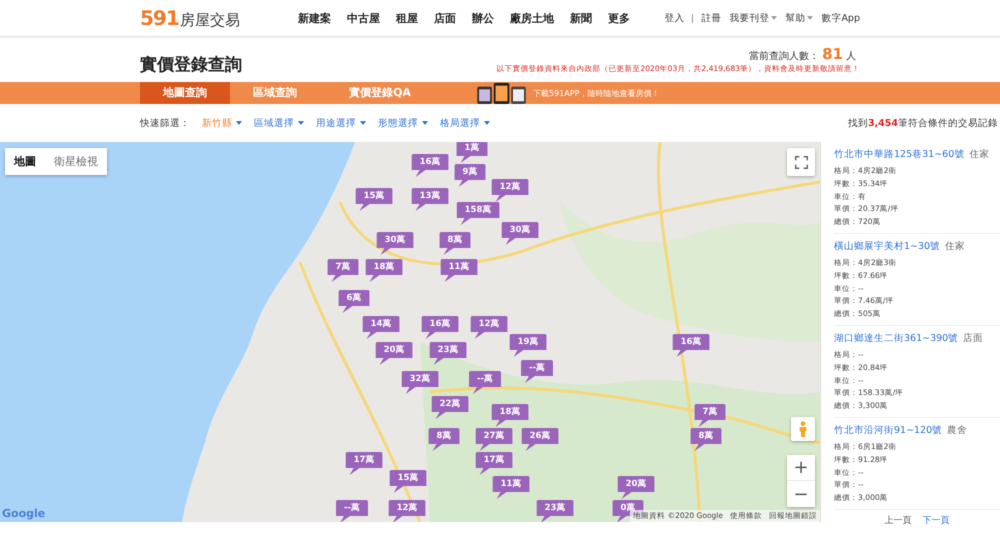  Describe the element at coordinates (784, 56) in the screenshot. I see `visitor-label: 當前查詢人數：` at that location.